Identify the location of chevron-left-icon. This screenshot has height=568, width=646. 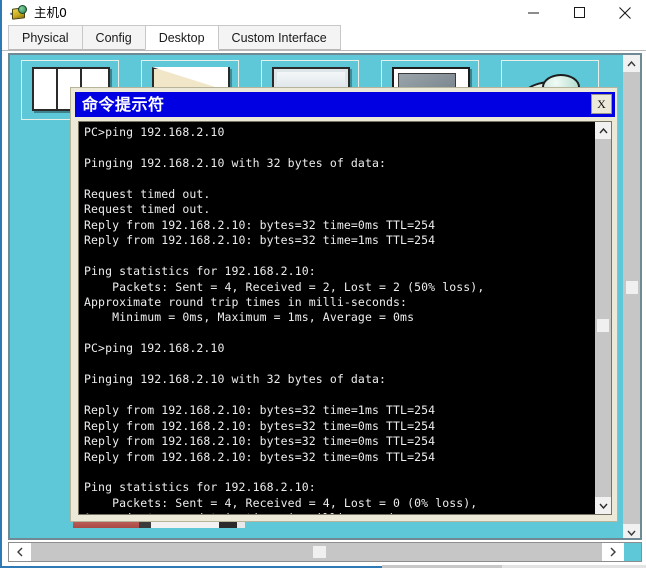
(20, 552).